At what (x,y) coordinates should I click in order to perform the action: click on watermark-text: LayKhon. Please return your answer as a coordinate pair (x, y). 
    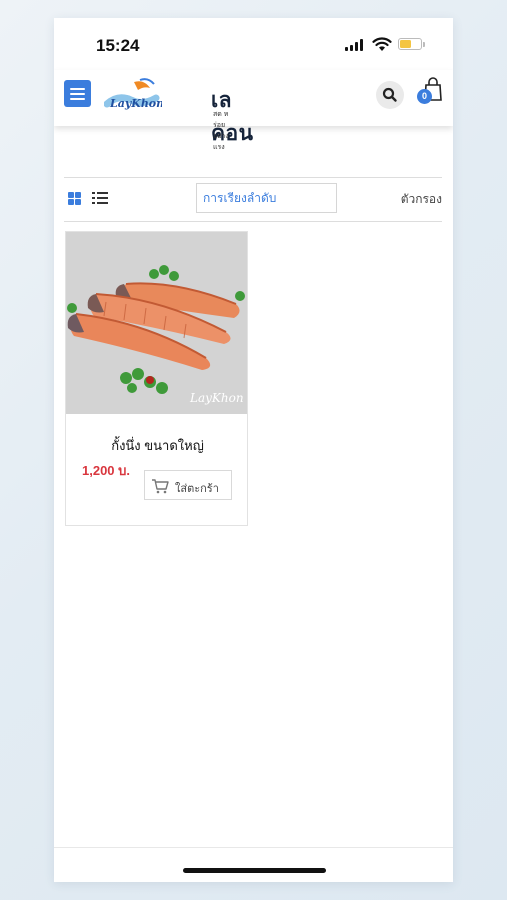
    Looking at the image, I should click on (216, 398).